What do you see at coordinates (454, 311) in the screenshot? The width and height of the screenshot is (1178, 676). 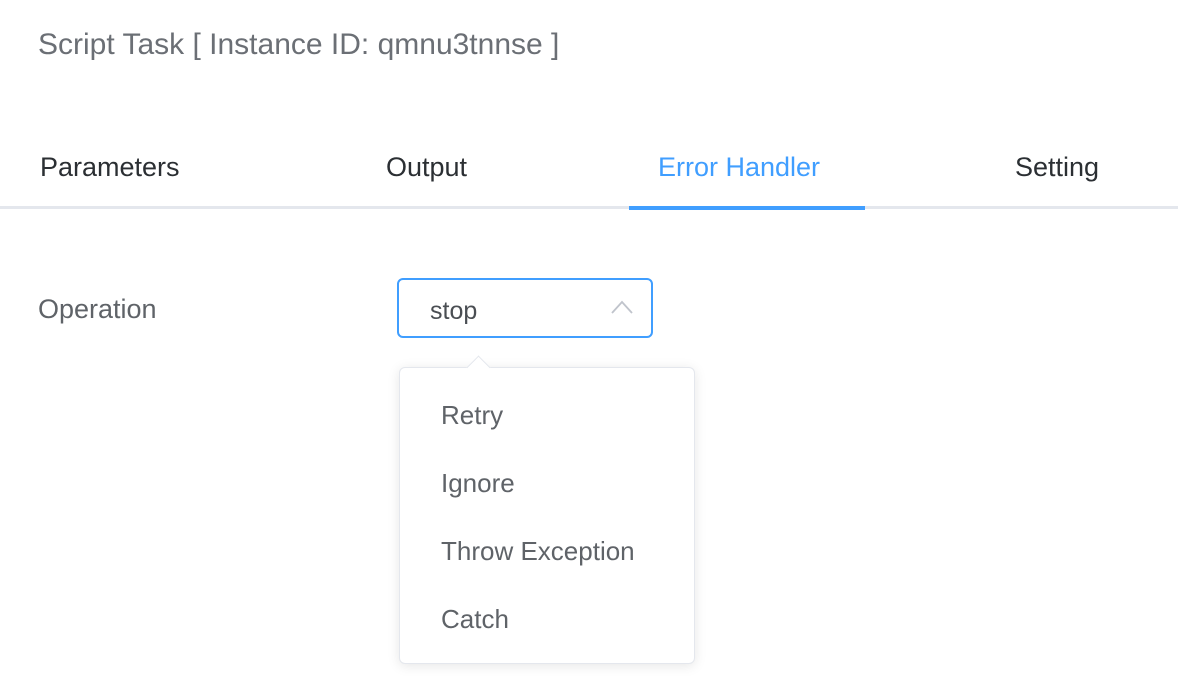 I see `operation-selected-value: stop` at bounding box center [454, 311].